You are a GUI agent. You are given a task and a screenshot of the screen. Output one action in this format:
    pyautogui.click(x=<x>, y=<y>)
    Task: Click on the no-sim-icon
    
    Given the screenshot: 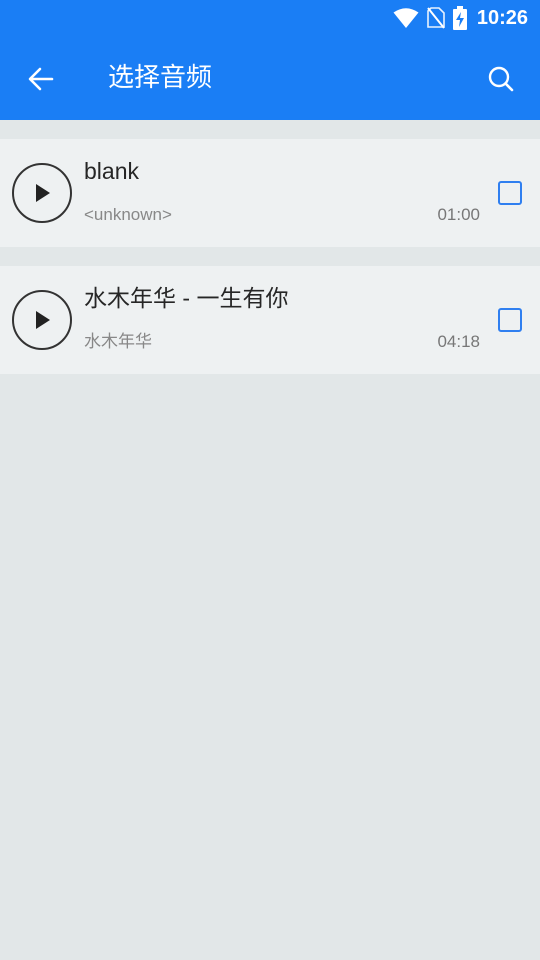 What is the action you would take?
    pyautogui.click(x=436, y=18)
    